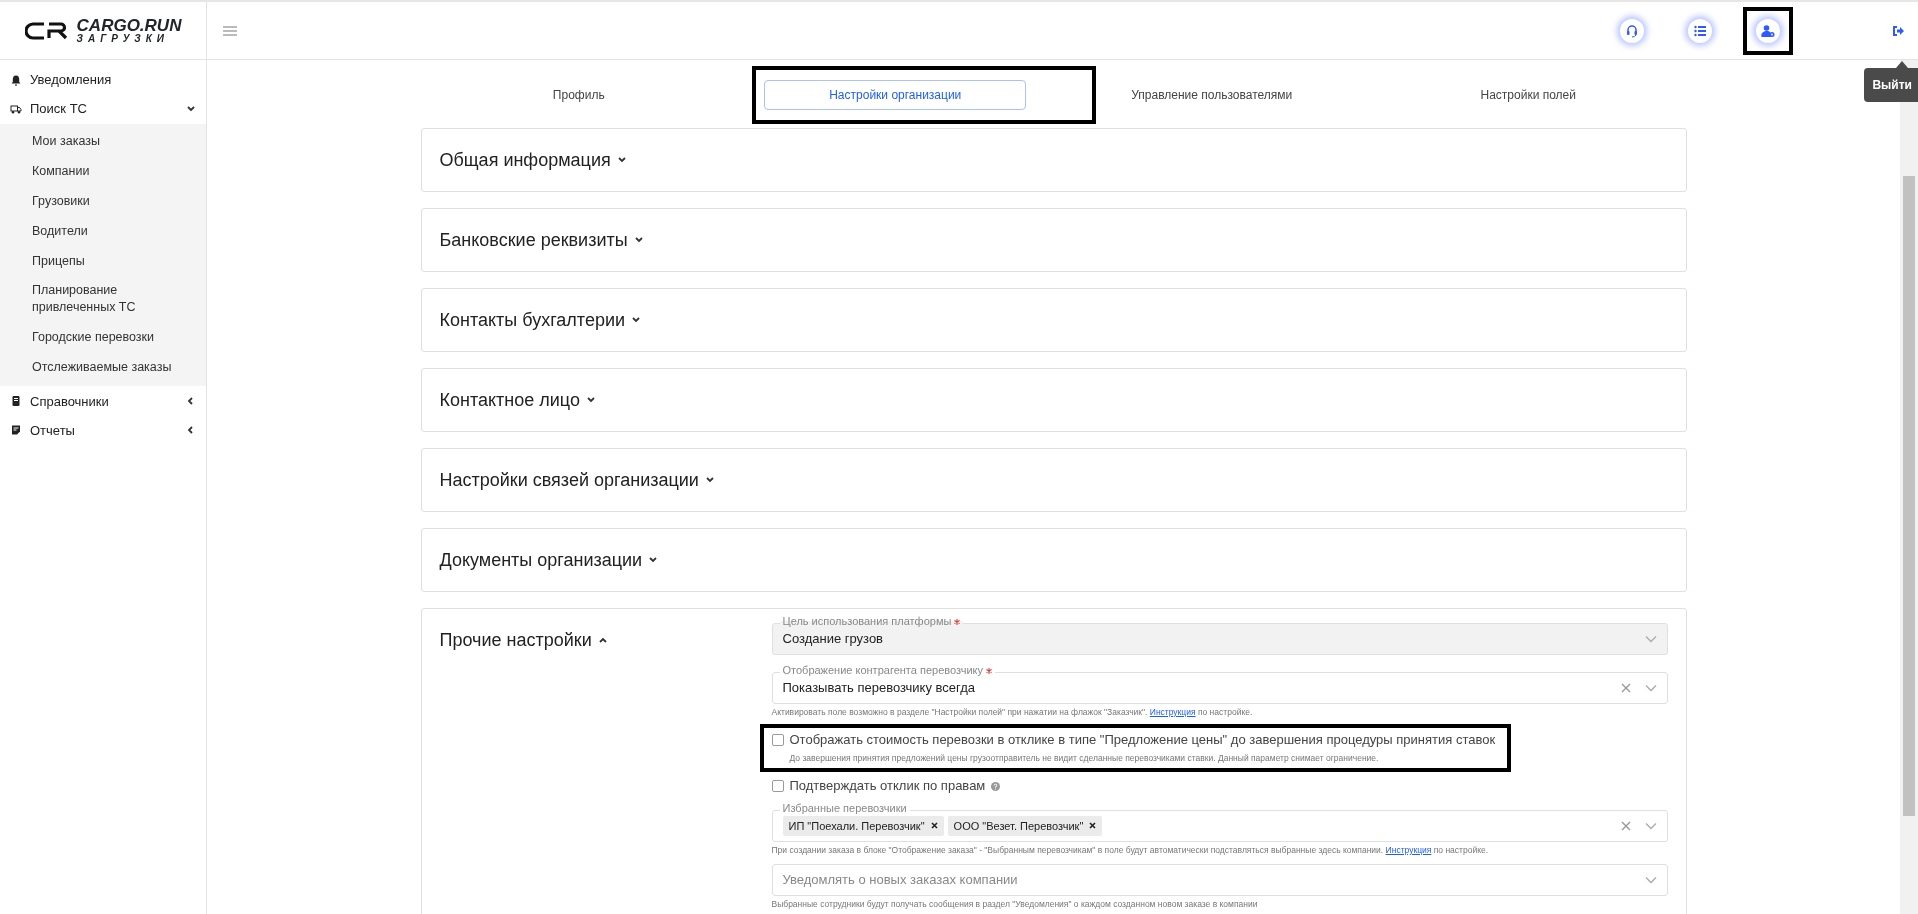 This screenshot has width=1918, height=914. I want to click on sidebar-item: Уведомления, so click(103, 79).